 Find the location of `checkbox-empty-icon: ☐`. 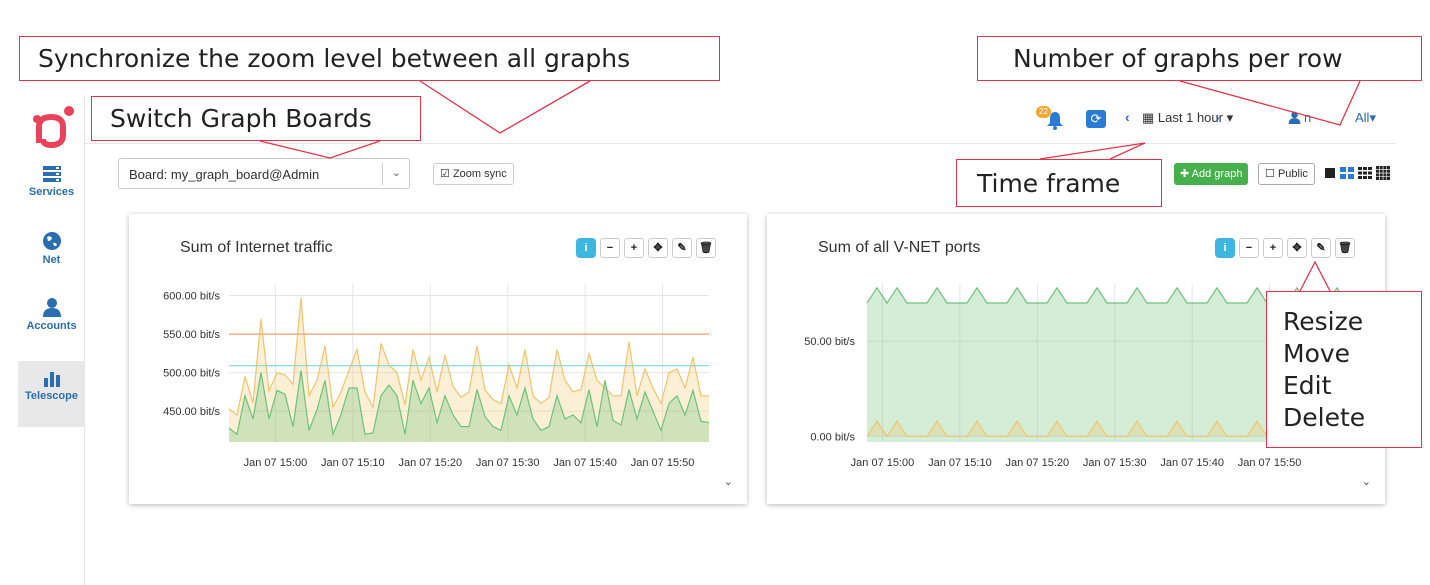

checkbox-empty-icon: ☐ is located at coordinates (1270, 174).